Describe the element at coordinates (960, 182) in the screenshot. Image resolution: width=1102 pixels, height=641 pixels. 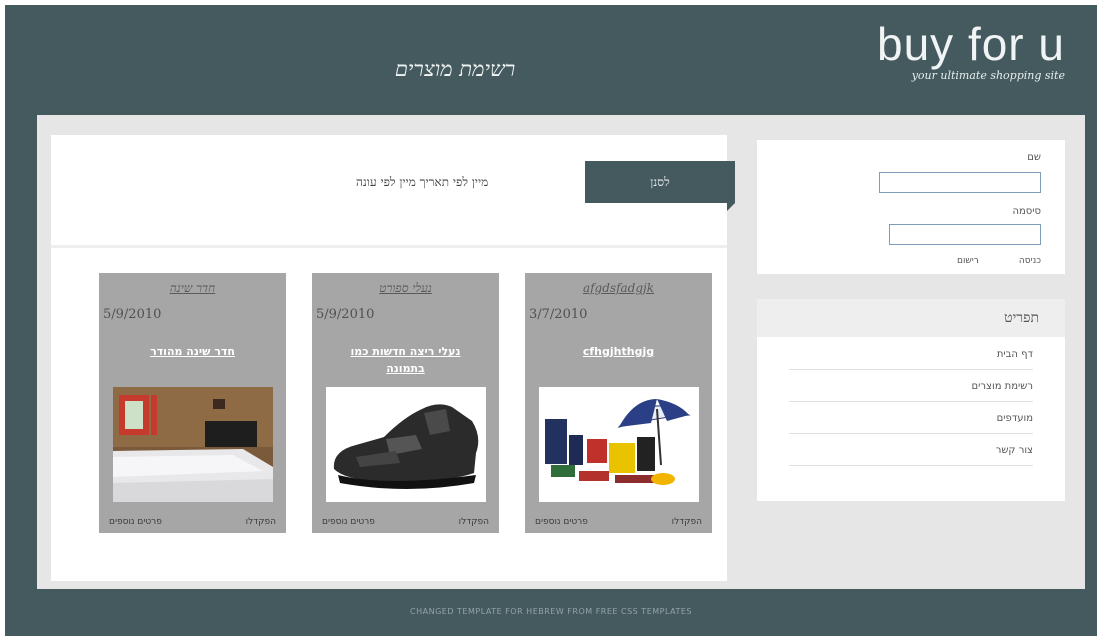
I see `username-field` at that location.